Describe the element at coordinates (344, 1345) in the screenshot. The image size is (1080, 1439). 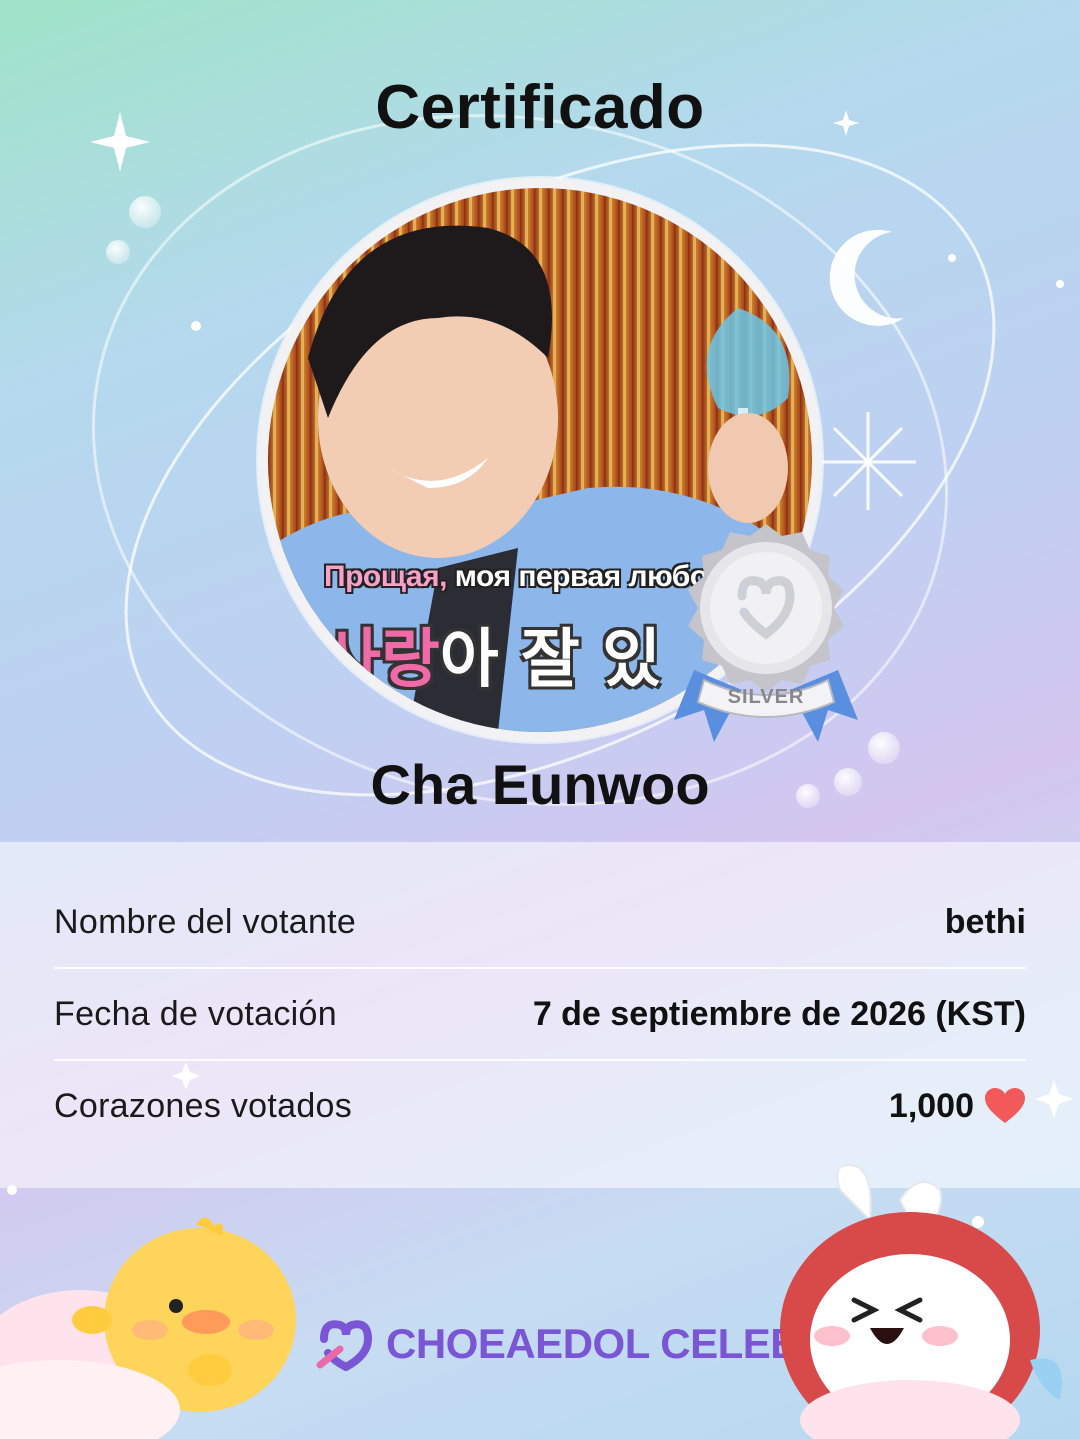
I see `choeaedol-logo-icon` at that location.